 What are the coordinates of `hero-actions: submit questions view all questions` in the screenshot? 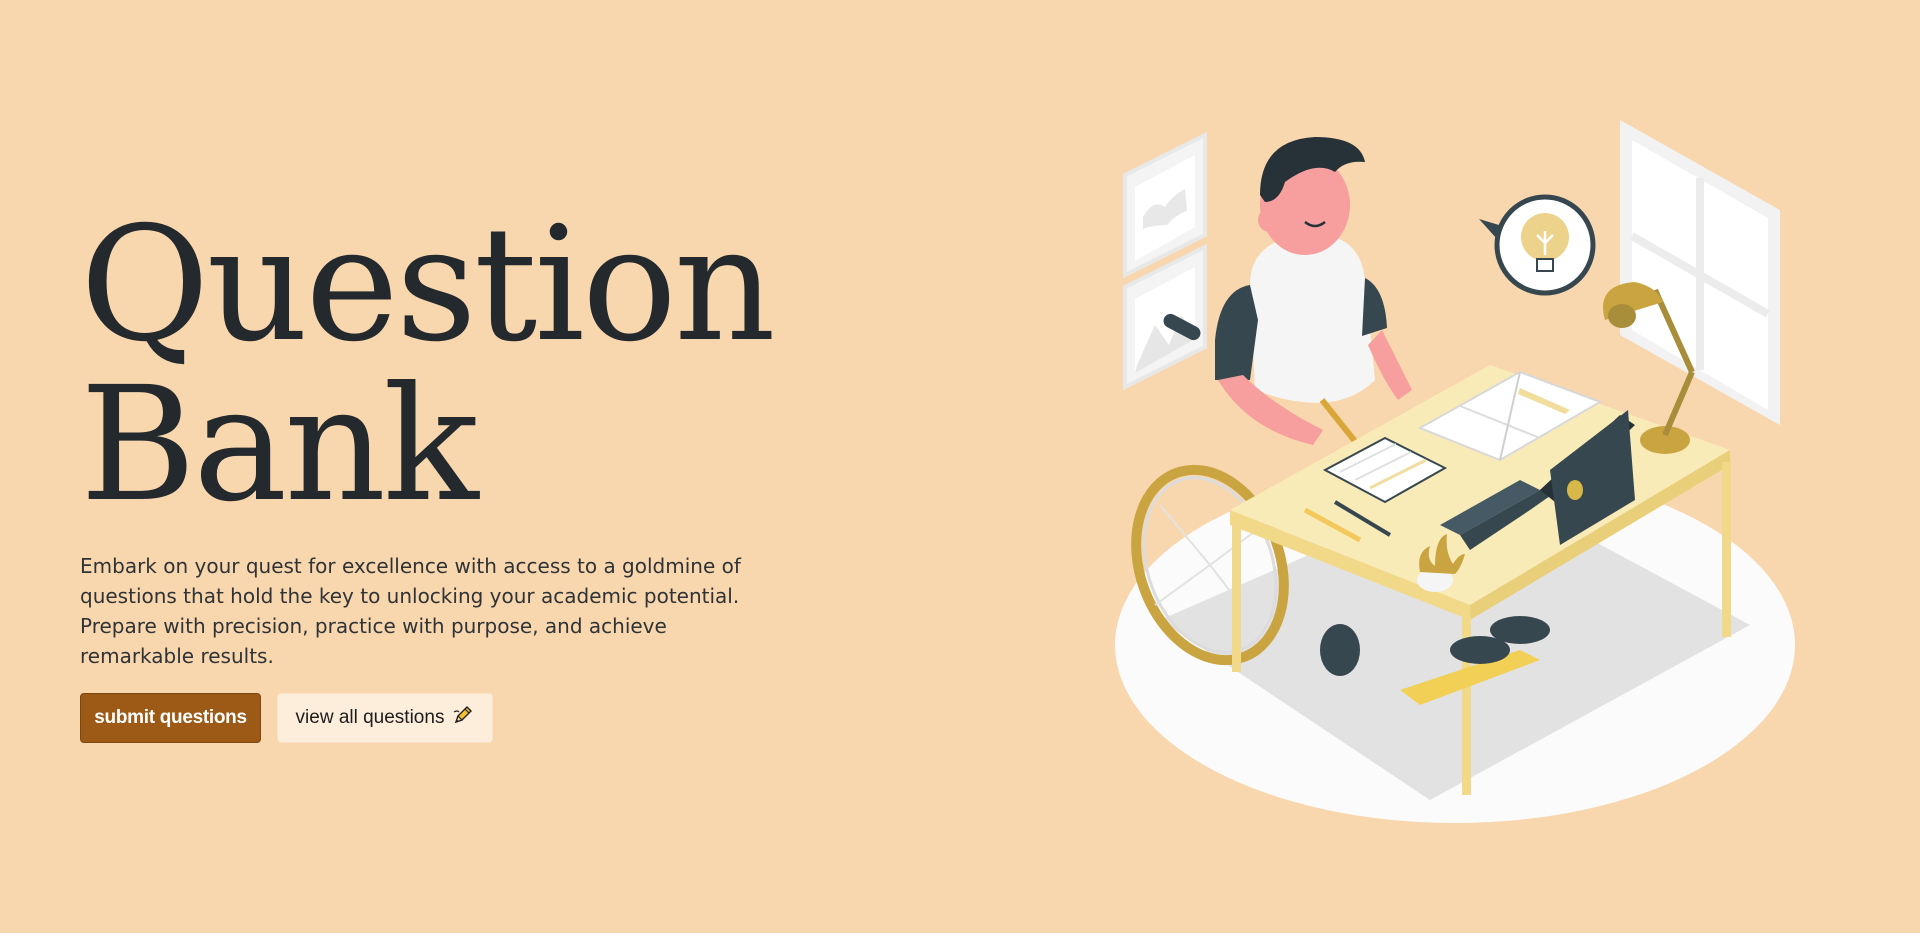 It's located at (430, 718).